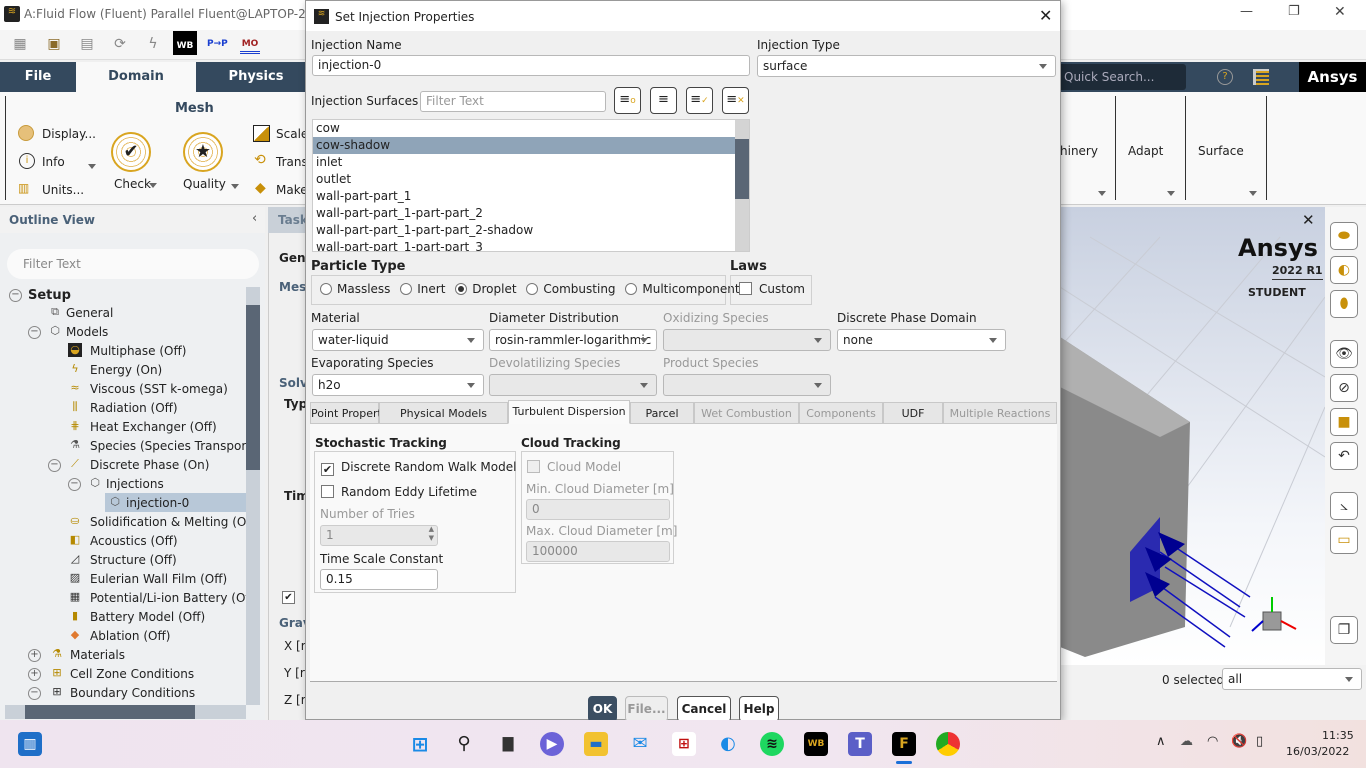  What do you see at coordinates (110, 712) in the screenshot?
I see `outline-hscroll-thumb` at bounding box center [110, 712].